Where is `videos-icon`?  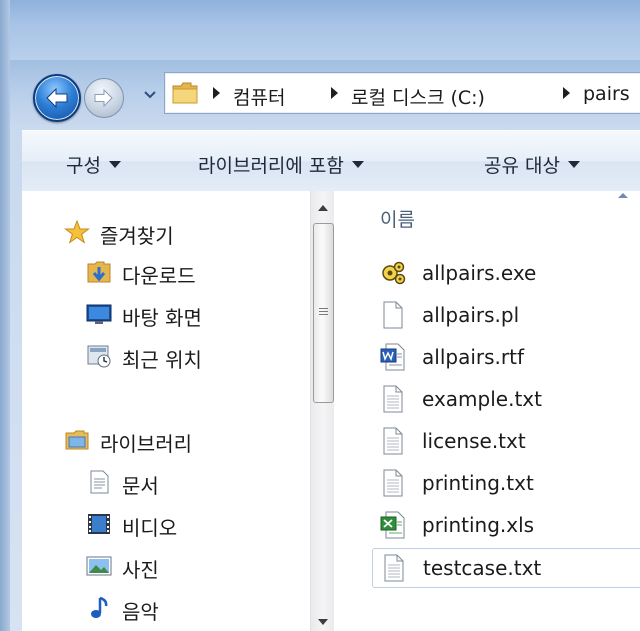
videos-icon is located at coordinates (99, 524).